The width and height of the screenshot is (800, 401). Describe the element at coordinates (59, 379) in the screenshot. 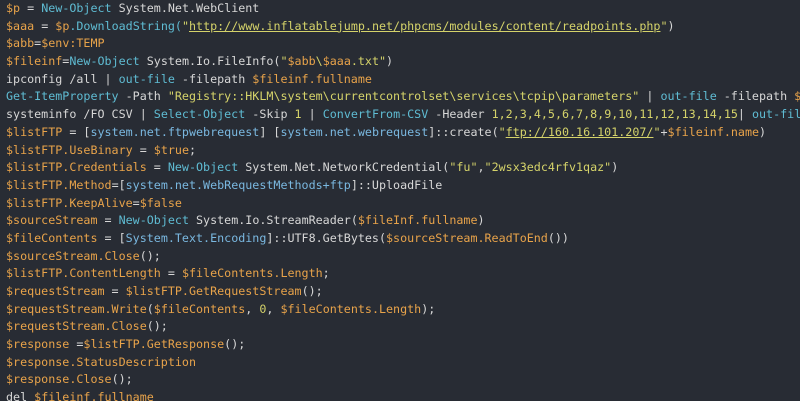

I see `code-token: $response.Close` at that location.